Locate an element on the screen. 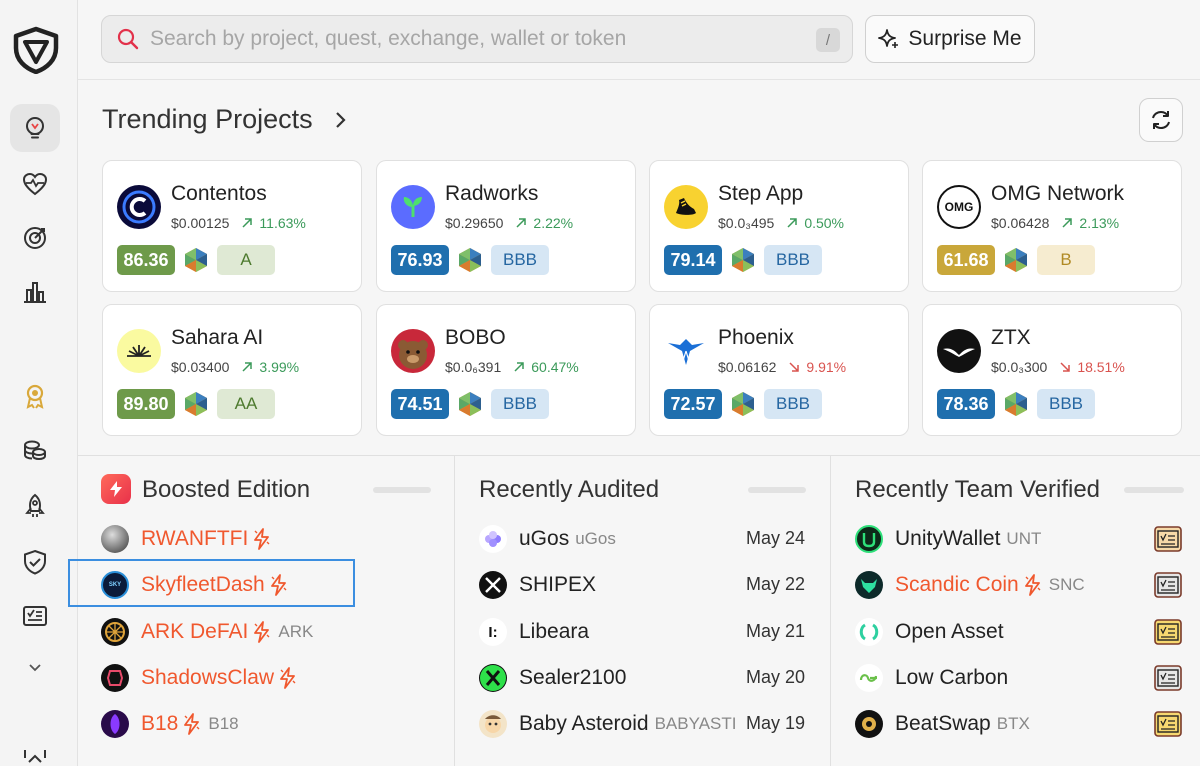 This screenshot has width=1200, height=766. trending-card: Sahara AI $0.03400 3.99% 89.80 AA is located at coordinates (232, 370).